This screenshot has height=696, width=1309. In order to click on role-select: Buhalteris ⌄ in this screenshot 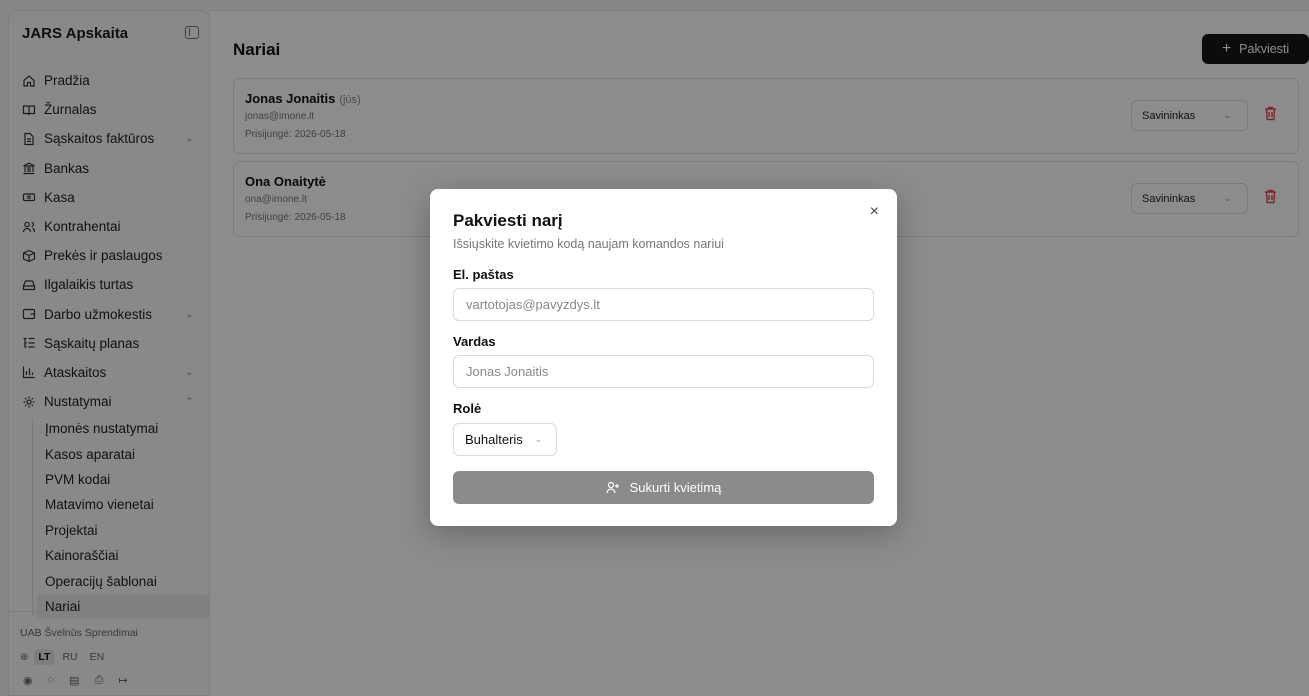, I will do `click(505, 439)`.